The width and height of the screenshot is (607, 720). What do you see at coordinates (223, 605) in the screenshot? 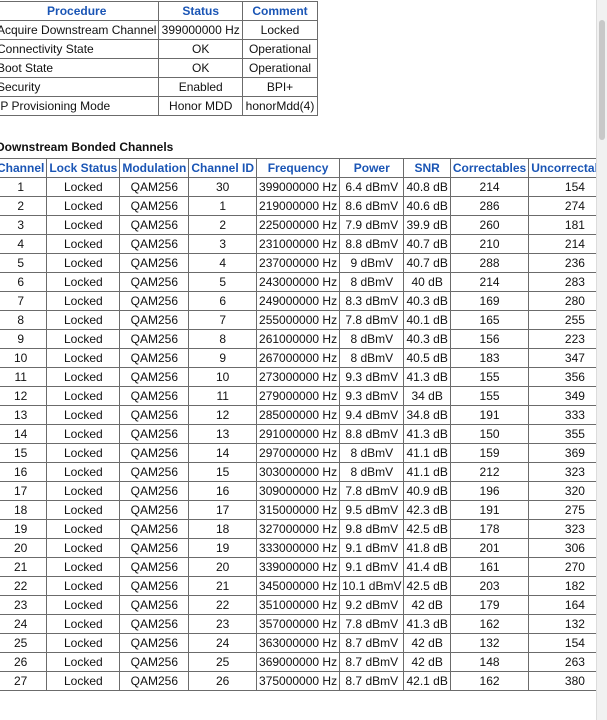
I see `cell-channel-id: 22` at bounding box center [223, 605].